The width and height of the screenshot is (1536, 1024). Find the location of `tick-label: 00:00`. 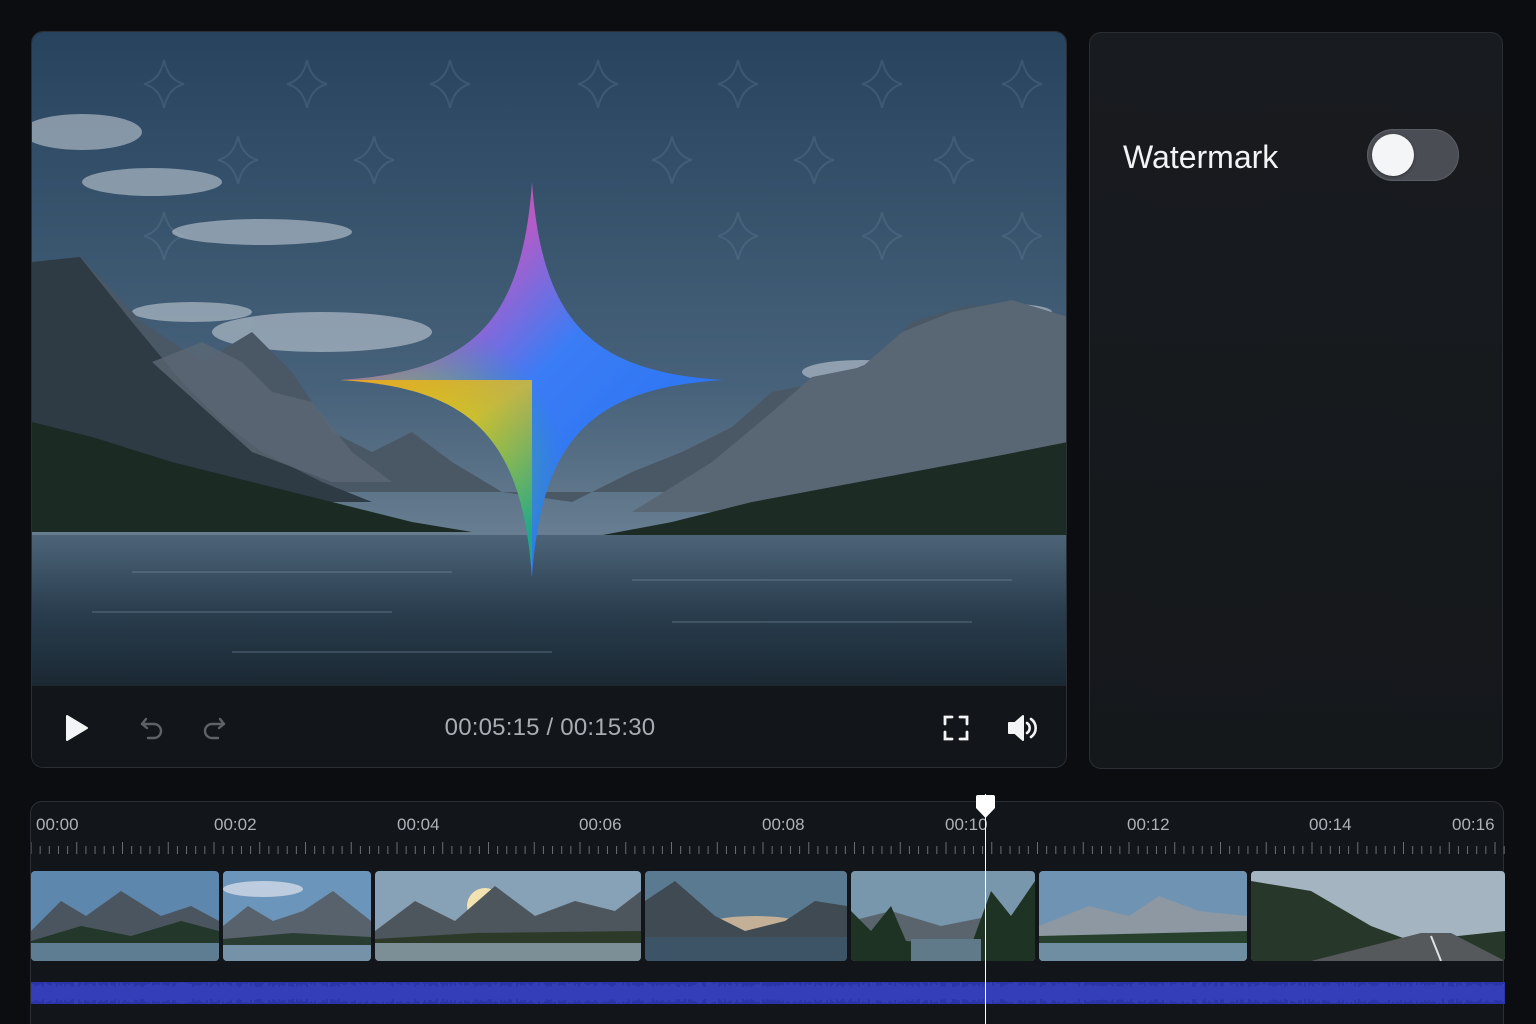

tick-label: 00:00 is located at coordinates (57, 824).